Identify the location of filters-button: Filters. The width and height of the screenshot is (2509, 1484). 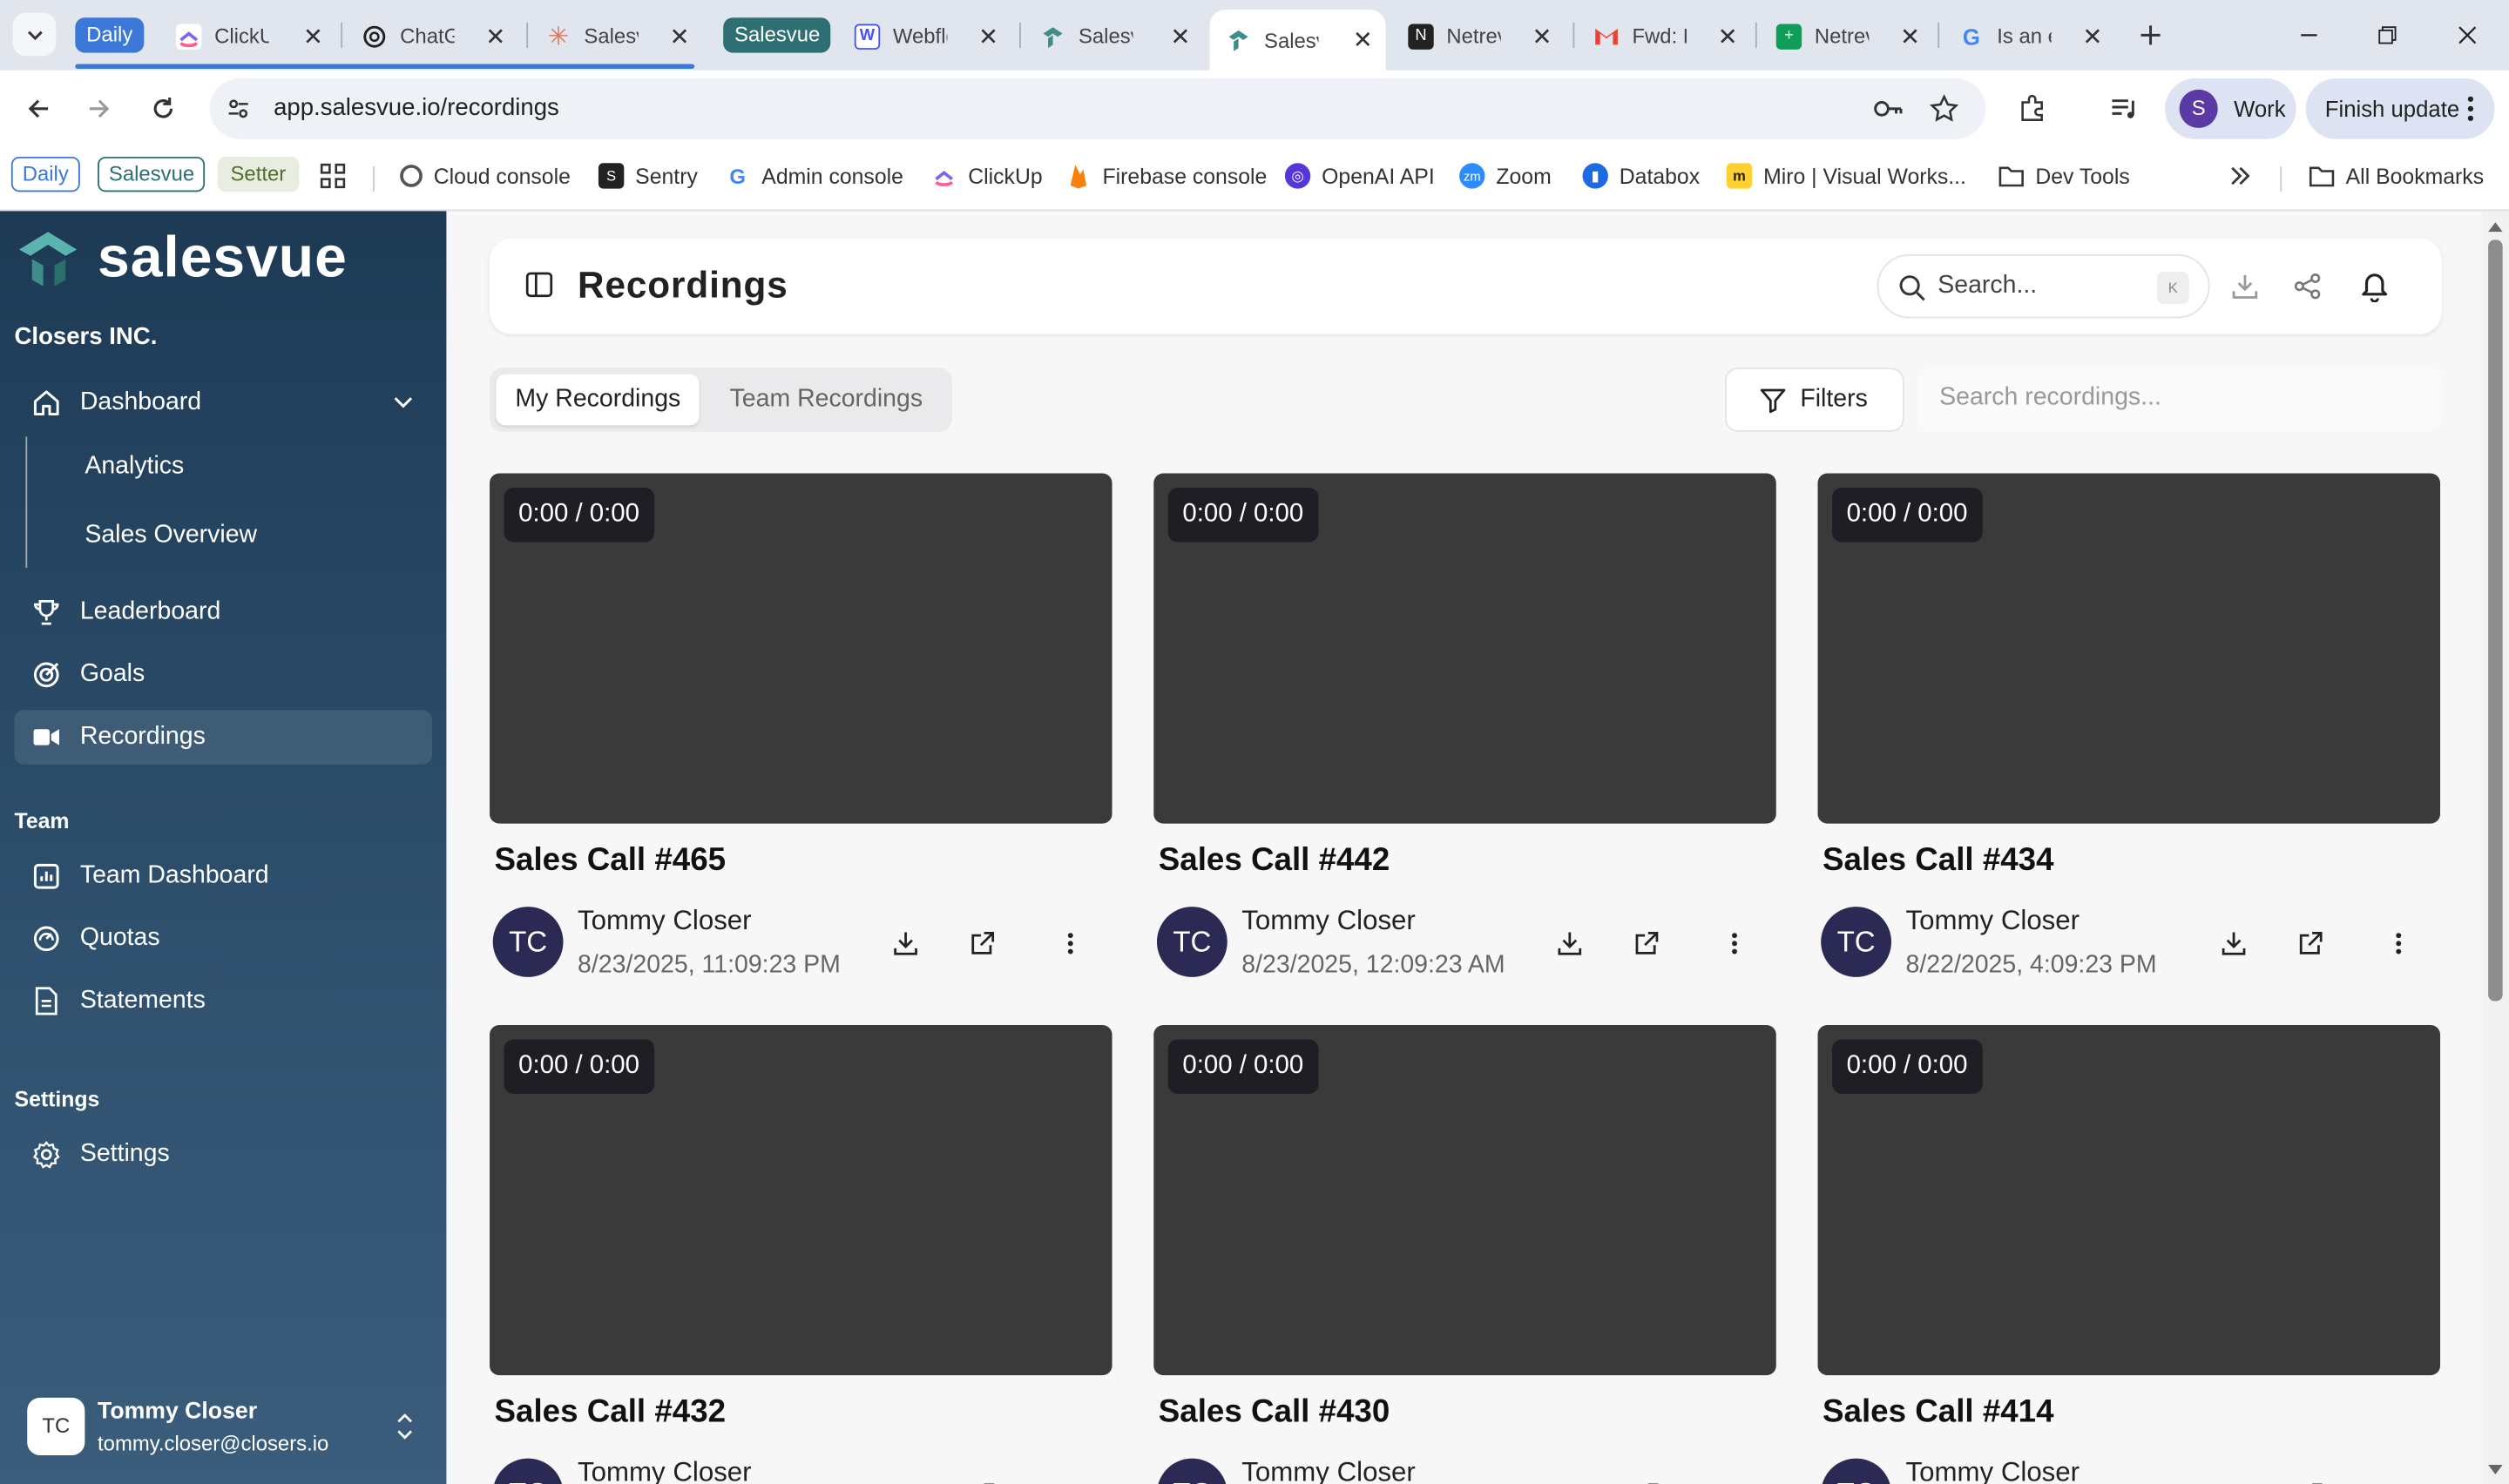
(1814, 400).